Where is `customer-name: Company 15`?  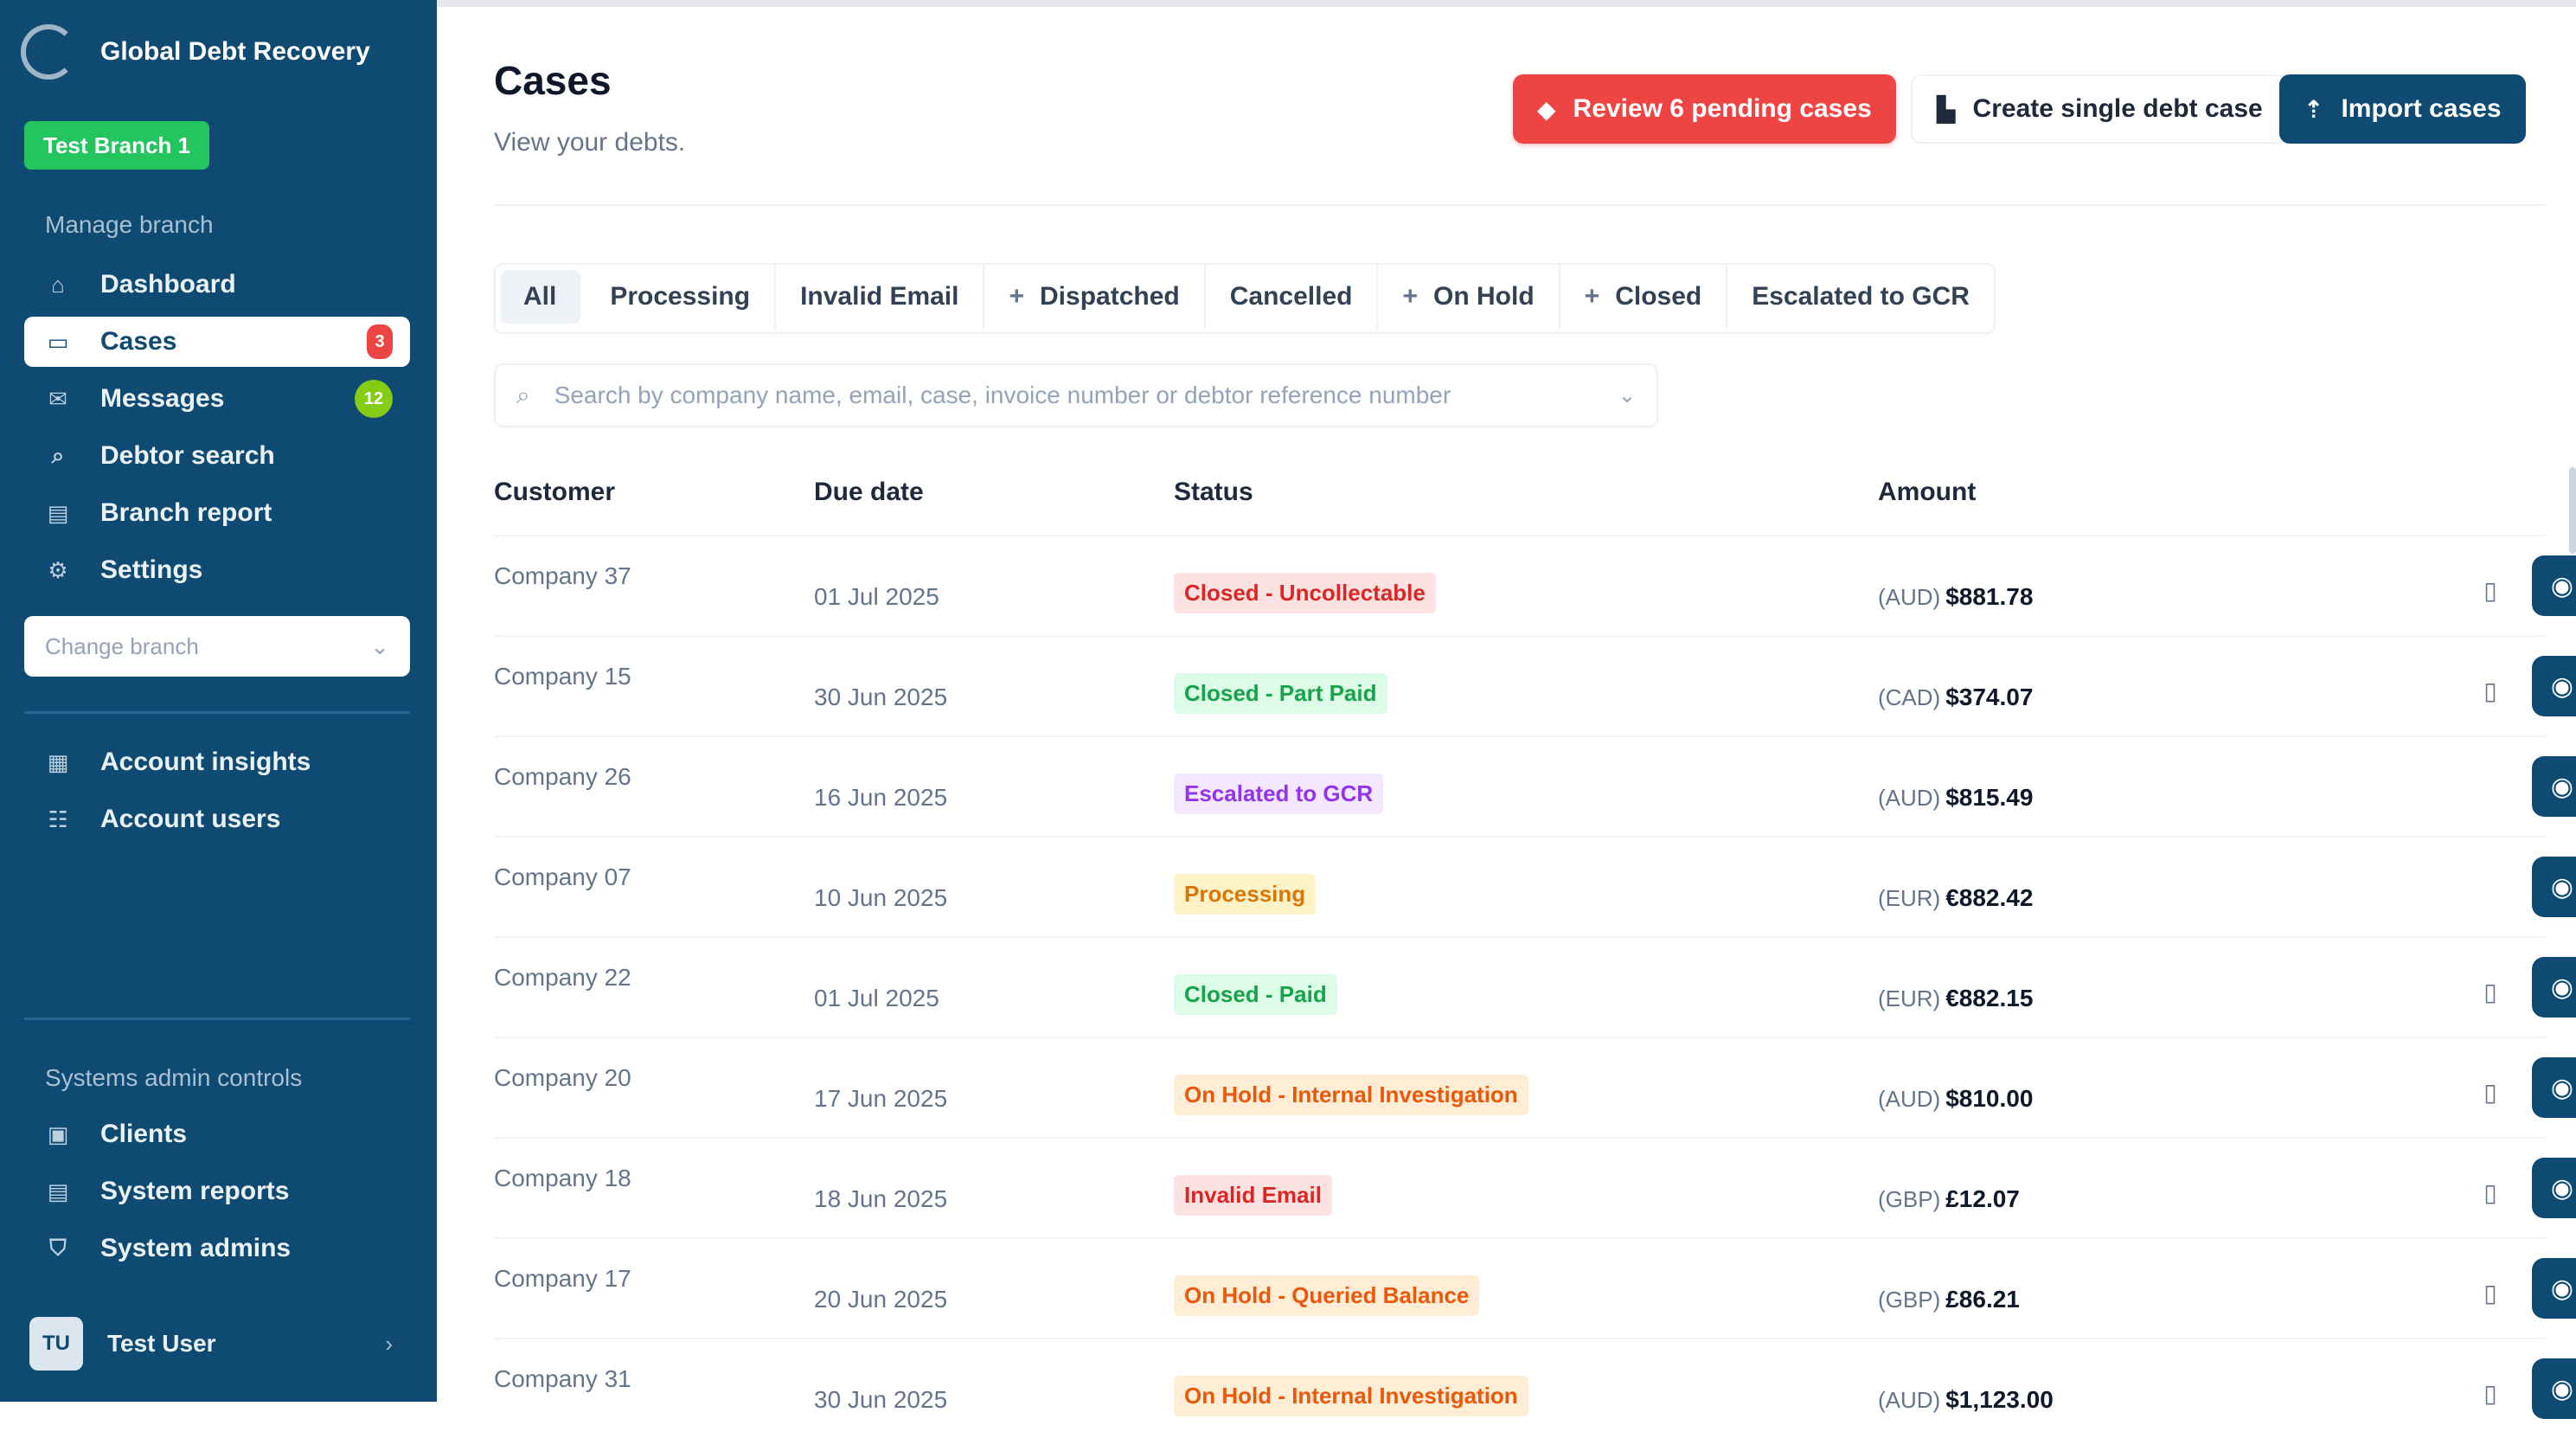
customer-name: Company 15 is located at coordinates (562, 677).